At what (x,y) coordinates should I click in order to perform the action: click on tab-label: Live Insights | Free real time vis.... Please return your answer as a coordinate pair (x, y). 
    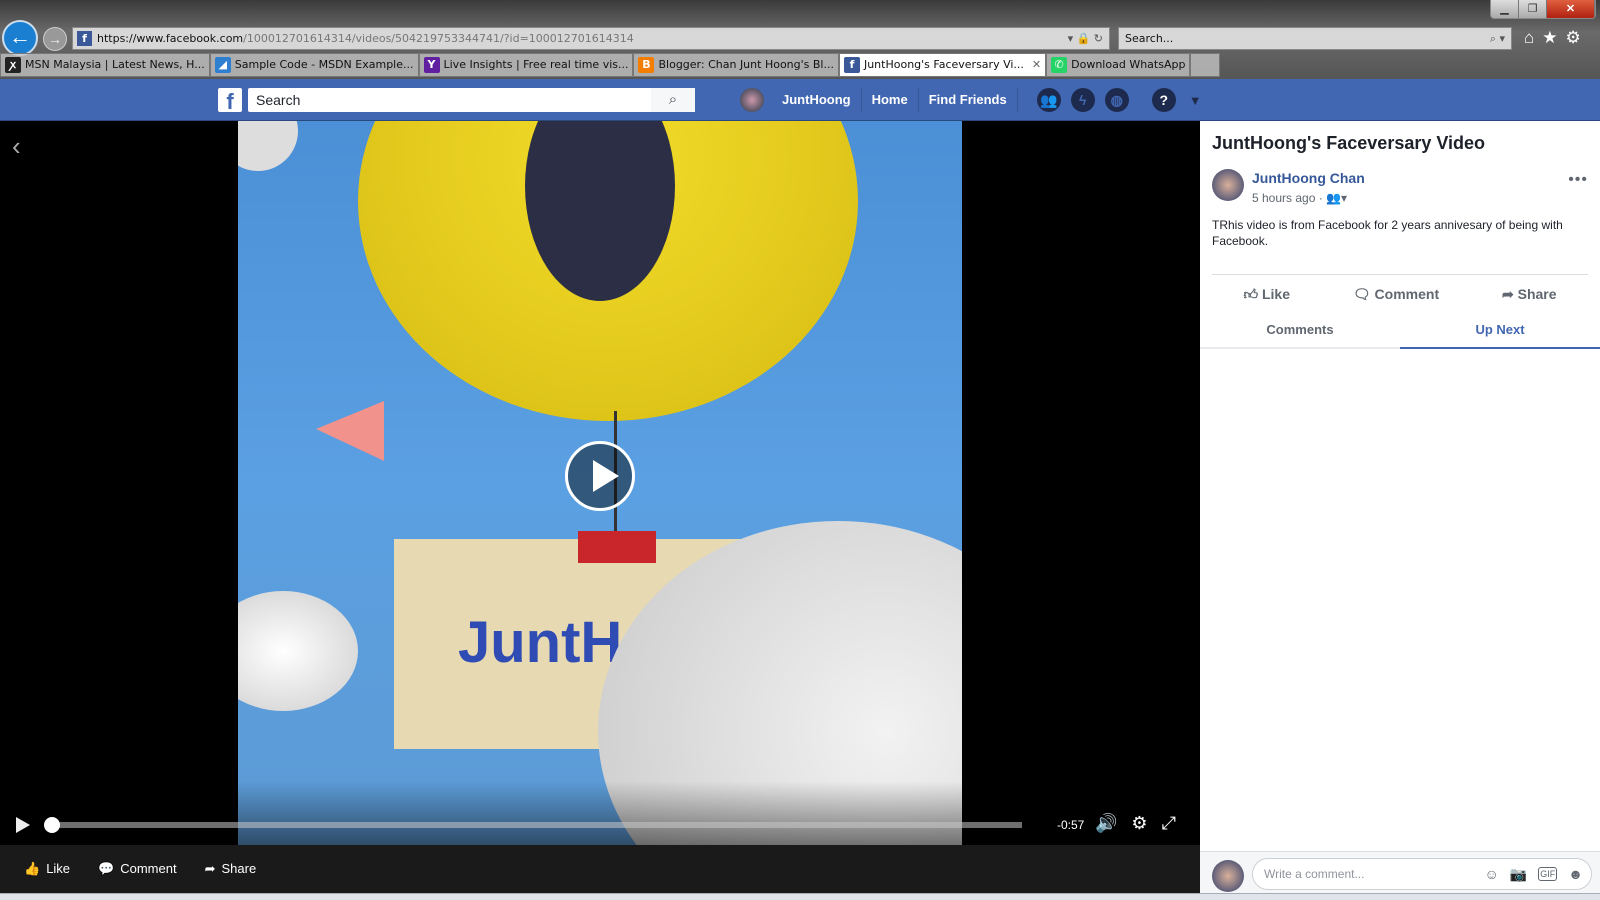
    Looking at the image, I should click on (536, 64).